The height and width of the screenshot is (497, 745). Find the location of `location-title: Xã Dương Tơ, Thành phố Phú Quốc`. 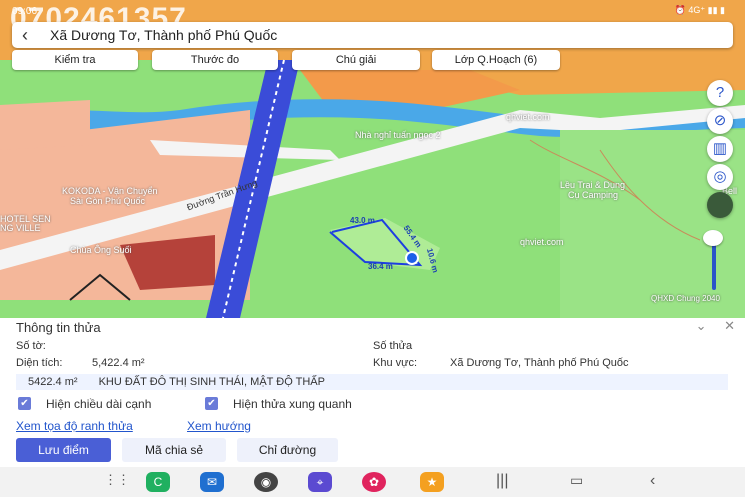

location-title: Xã Dương Tơ, Thành phố Phú Quốc is located at coordinates (163, 35).